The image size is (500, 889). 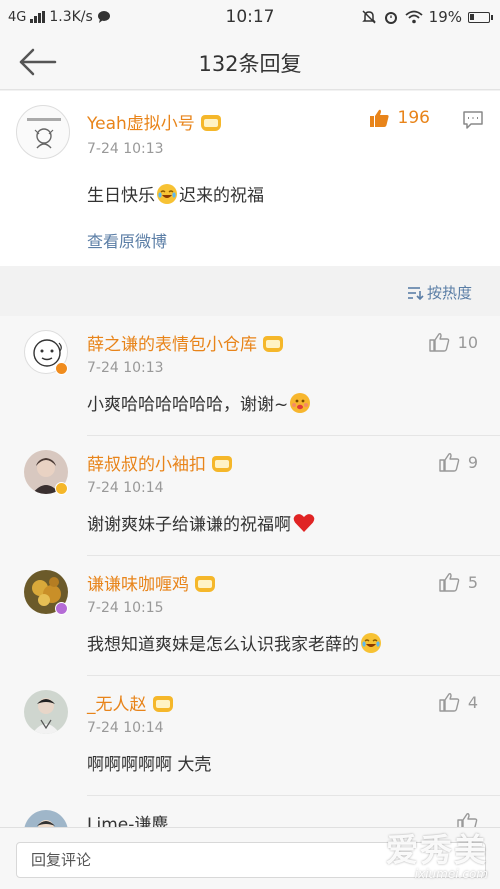 What do you see at coordinates (414, 17) in the screenshot?
I see `wifi-icon` at bounding box center [414, 17].